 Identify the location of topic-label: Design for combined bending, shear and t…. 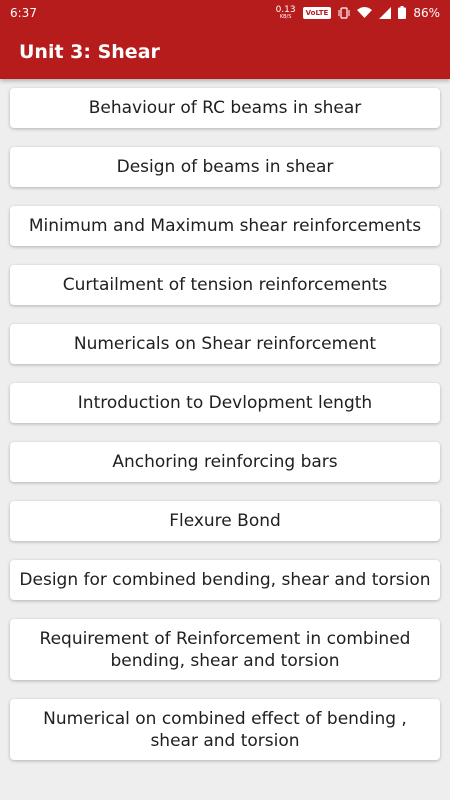
(225, 580).